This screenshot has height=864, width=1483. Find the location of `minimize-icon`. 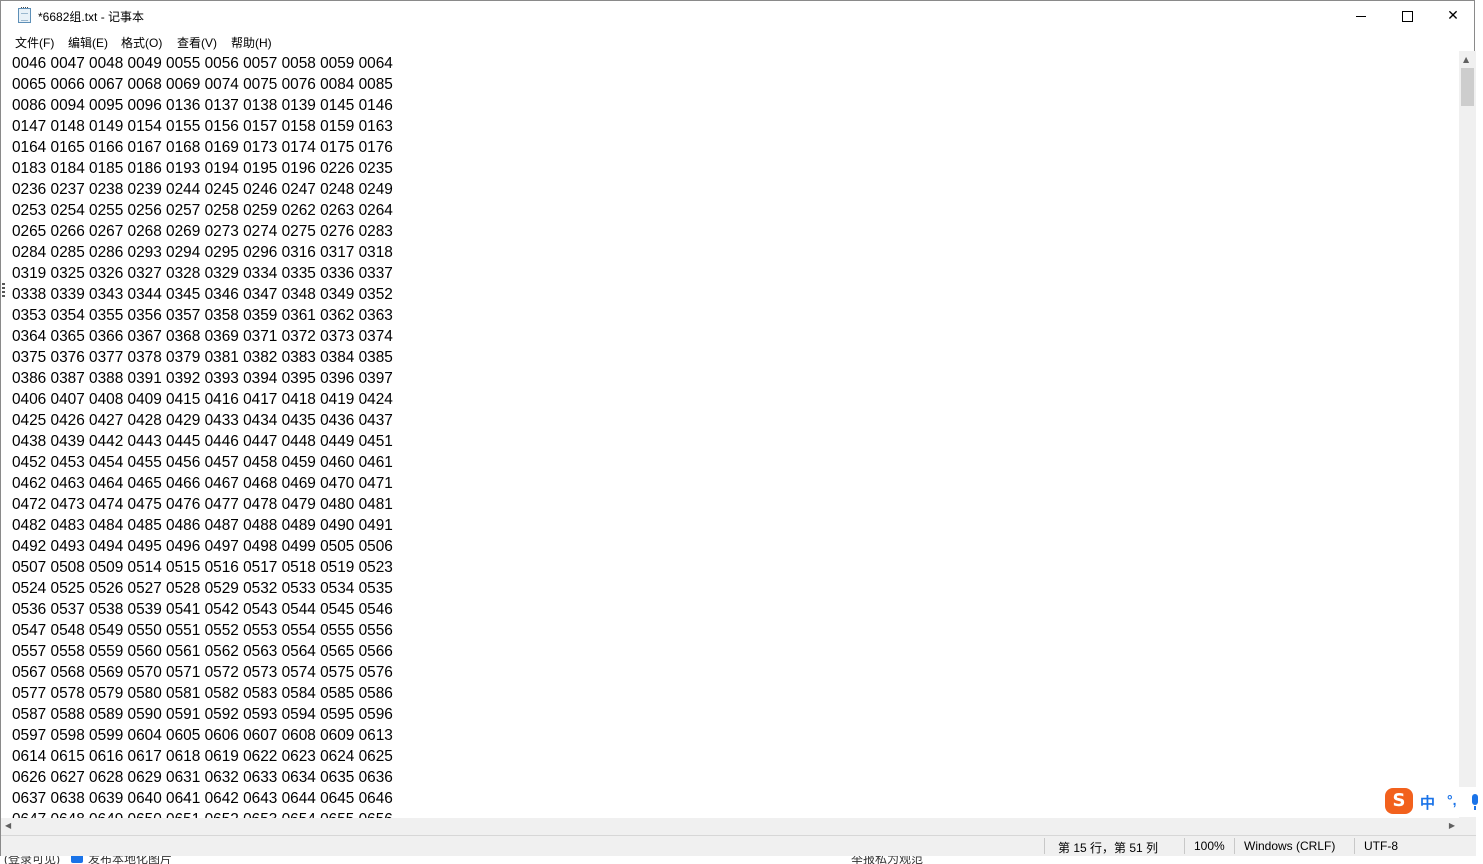

minimize-icon is located at coordinates (1361, 16).